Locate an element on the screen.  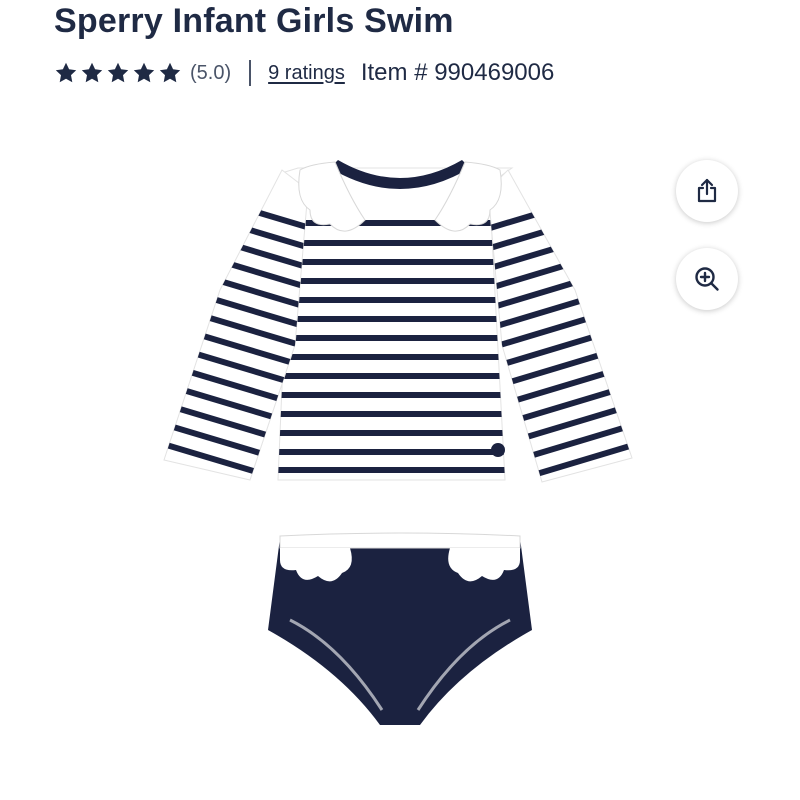
ratings-link: 9 ratings is located at coordinates (306, 73).